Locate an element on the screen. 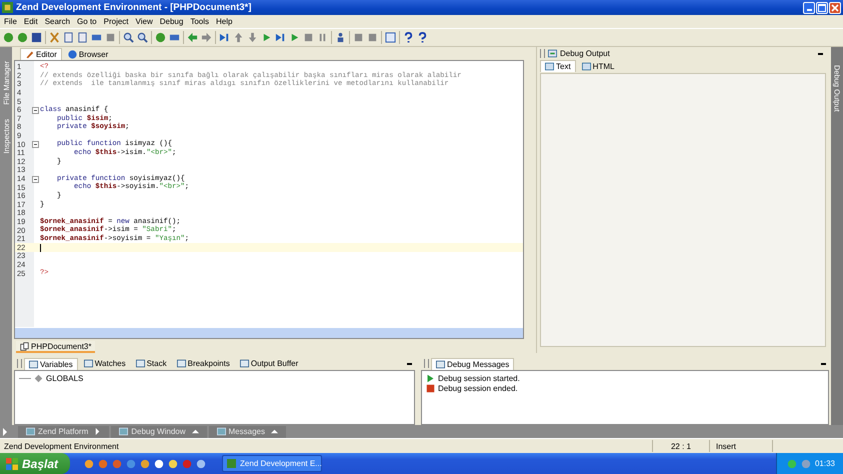 Image resolution: width=843 pixels, height=474 pixels. menu-item: Debug is located at coordinates (172, 21).